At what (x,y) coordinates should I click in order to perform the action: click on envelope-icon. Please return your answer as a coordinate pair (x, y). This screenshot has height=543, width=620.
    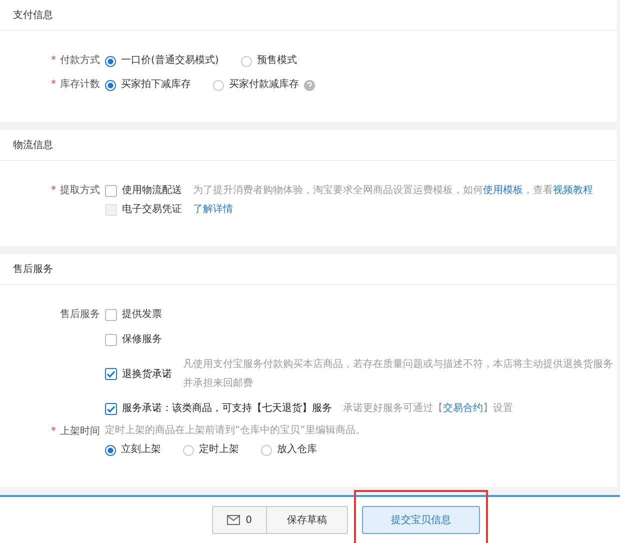
    Looking at the image, I should click on (233, 520).